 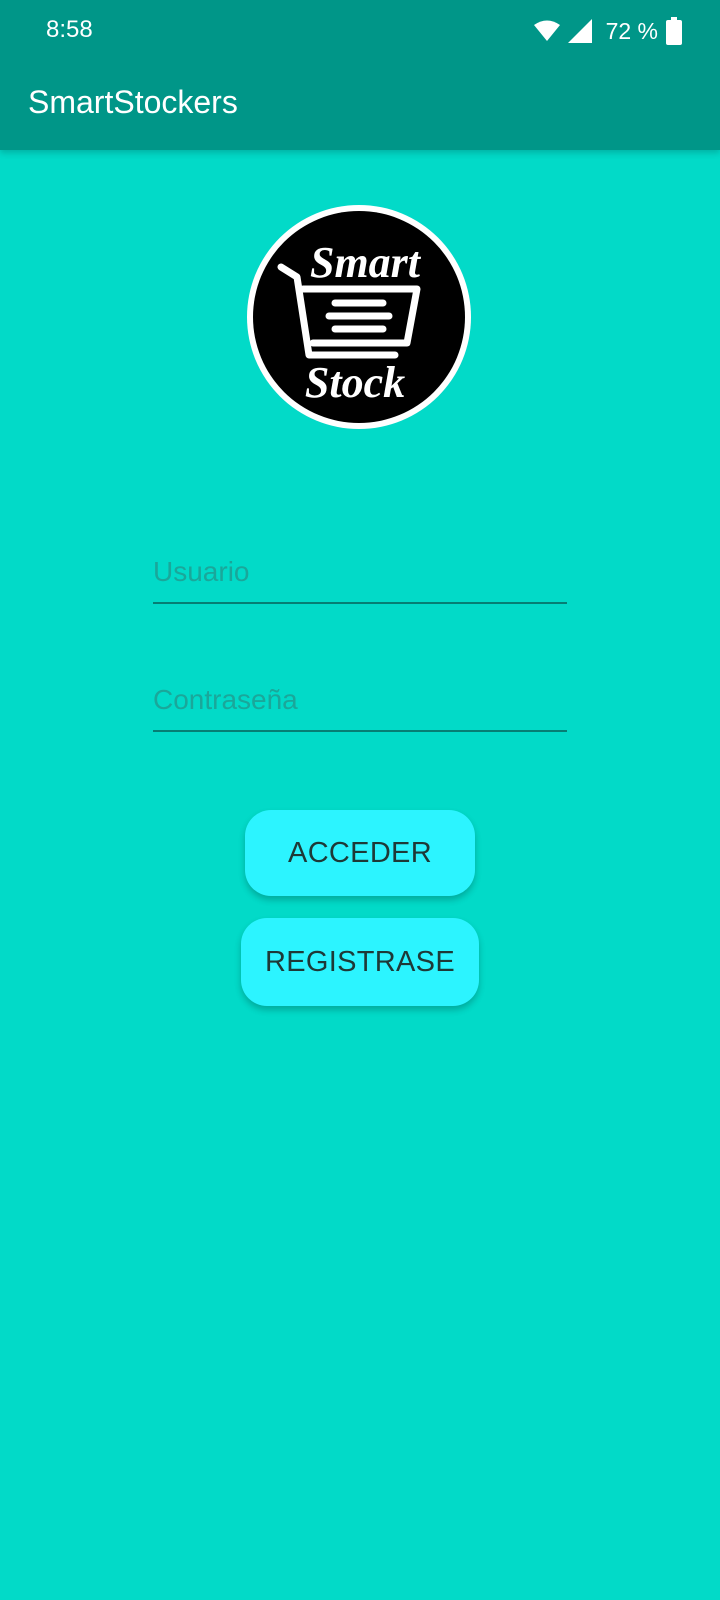 What do you see at coordinates (133, 102) in the screenshot?
I see `app-title: SmartStockers` at bounding box center [133, 102].